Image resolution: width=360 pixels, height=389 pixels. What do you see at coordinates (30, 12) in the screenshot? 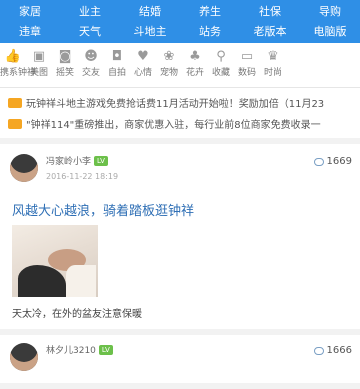
I see `nav-item-home: 家居` at bounding box center [30, 12].